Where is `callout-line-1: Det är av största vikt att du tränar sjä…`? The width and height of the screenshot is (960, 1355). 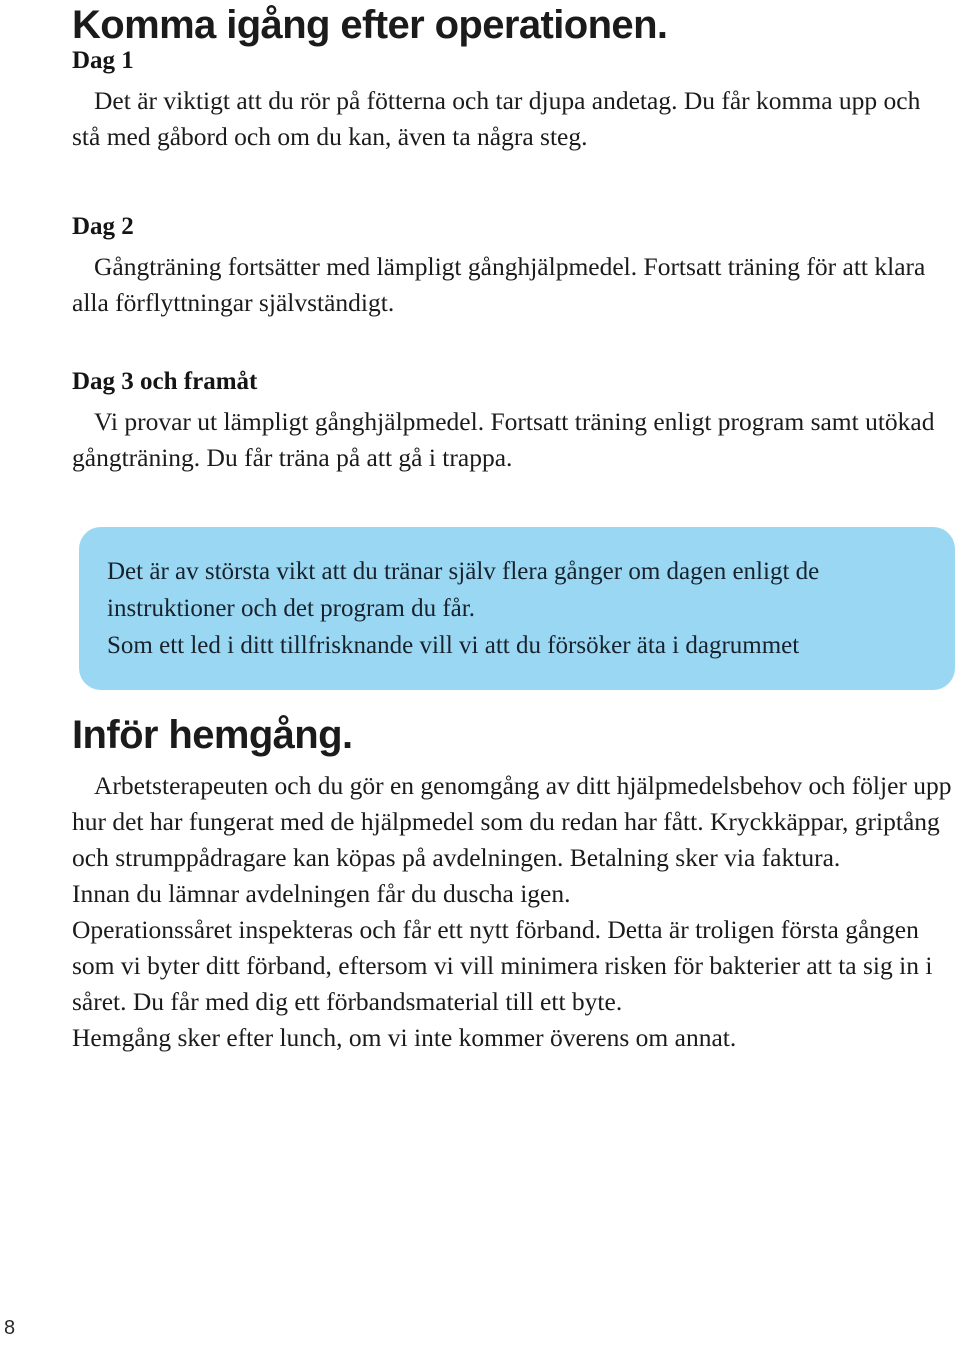
callout-line-1: Det är av största vikt att du tränar sjä… is located at coordinates (463, 590).